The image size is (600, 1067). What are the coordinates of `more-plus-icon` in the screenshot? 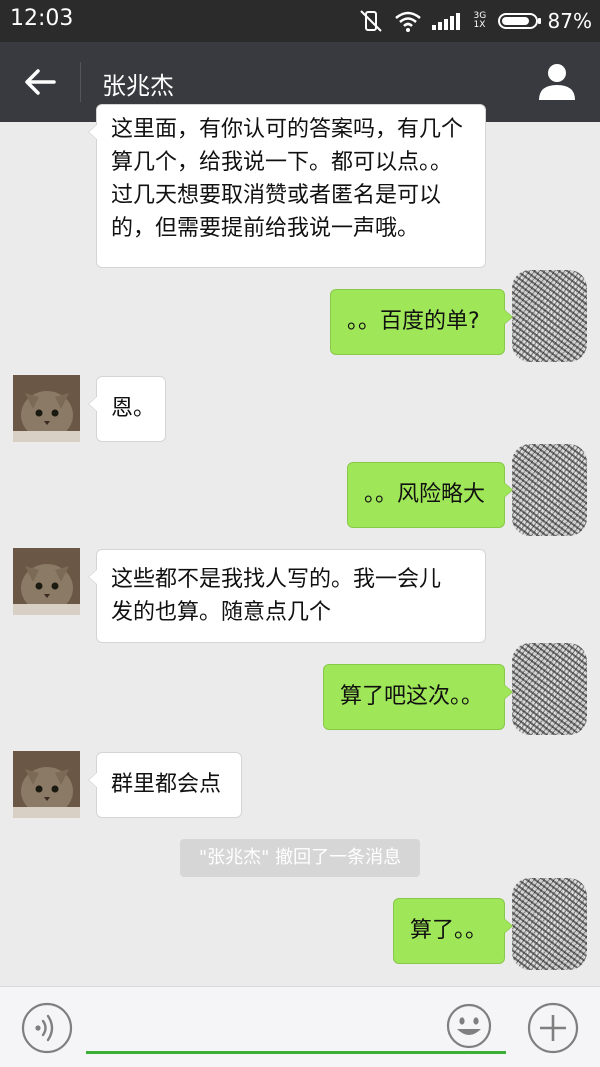 It's located at (553, 1028).